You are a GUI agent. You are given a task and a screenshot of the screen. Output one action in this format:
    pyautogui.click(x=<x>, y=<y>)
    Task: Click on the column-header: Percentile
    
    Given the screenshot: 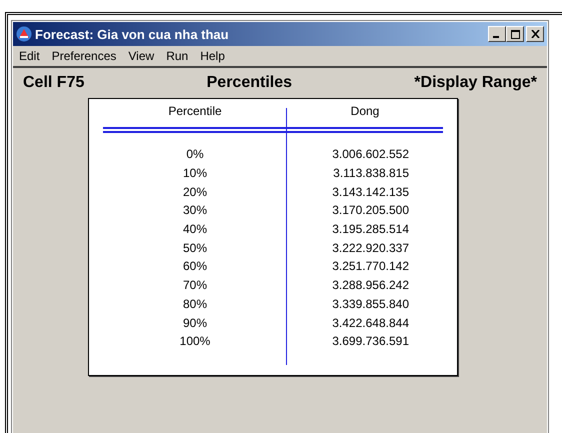 What is the action you would take?
    pyautogui.click(x=195, y=112)
    